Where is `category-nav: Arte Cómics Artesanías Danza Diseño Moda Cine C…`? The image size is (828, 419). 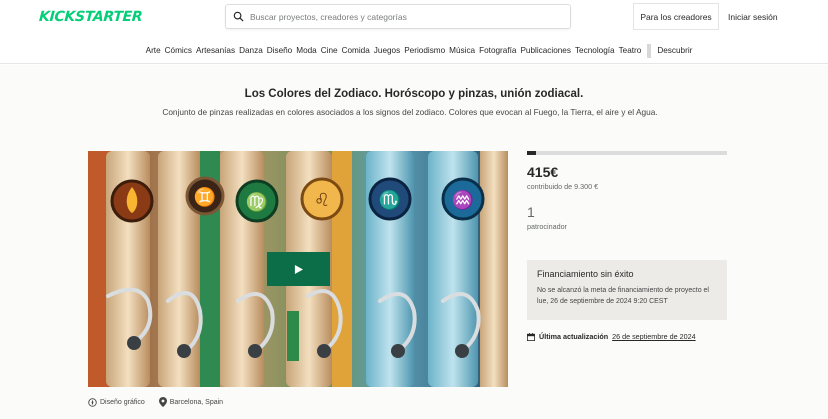
category-nav: Arte Cómics Artesanías Danza Diseño Moda Cine C… is located at coordinates (414, 51).